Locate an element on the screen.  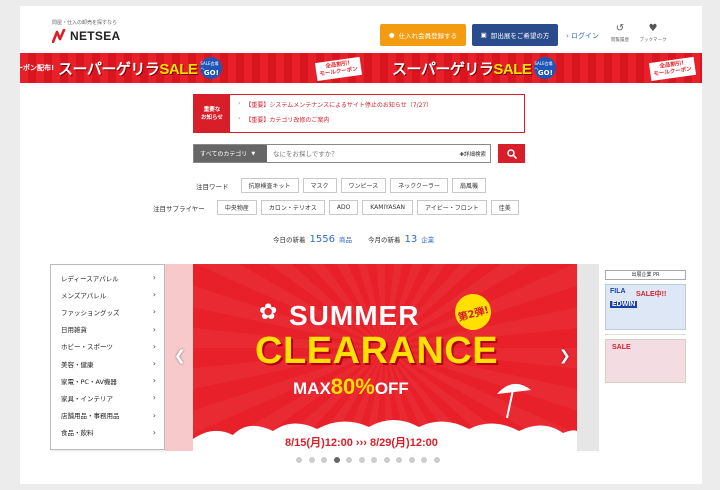
seller-apply-button: ▣ 卸出展をご希望の方 is located at coordinates (515, 35).